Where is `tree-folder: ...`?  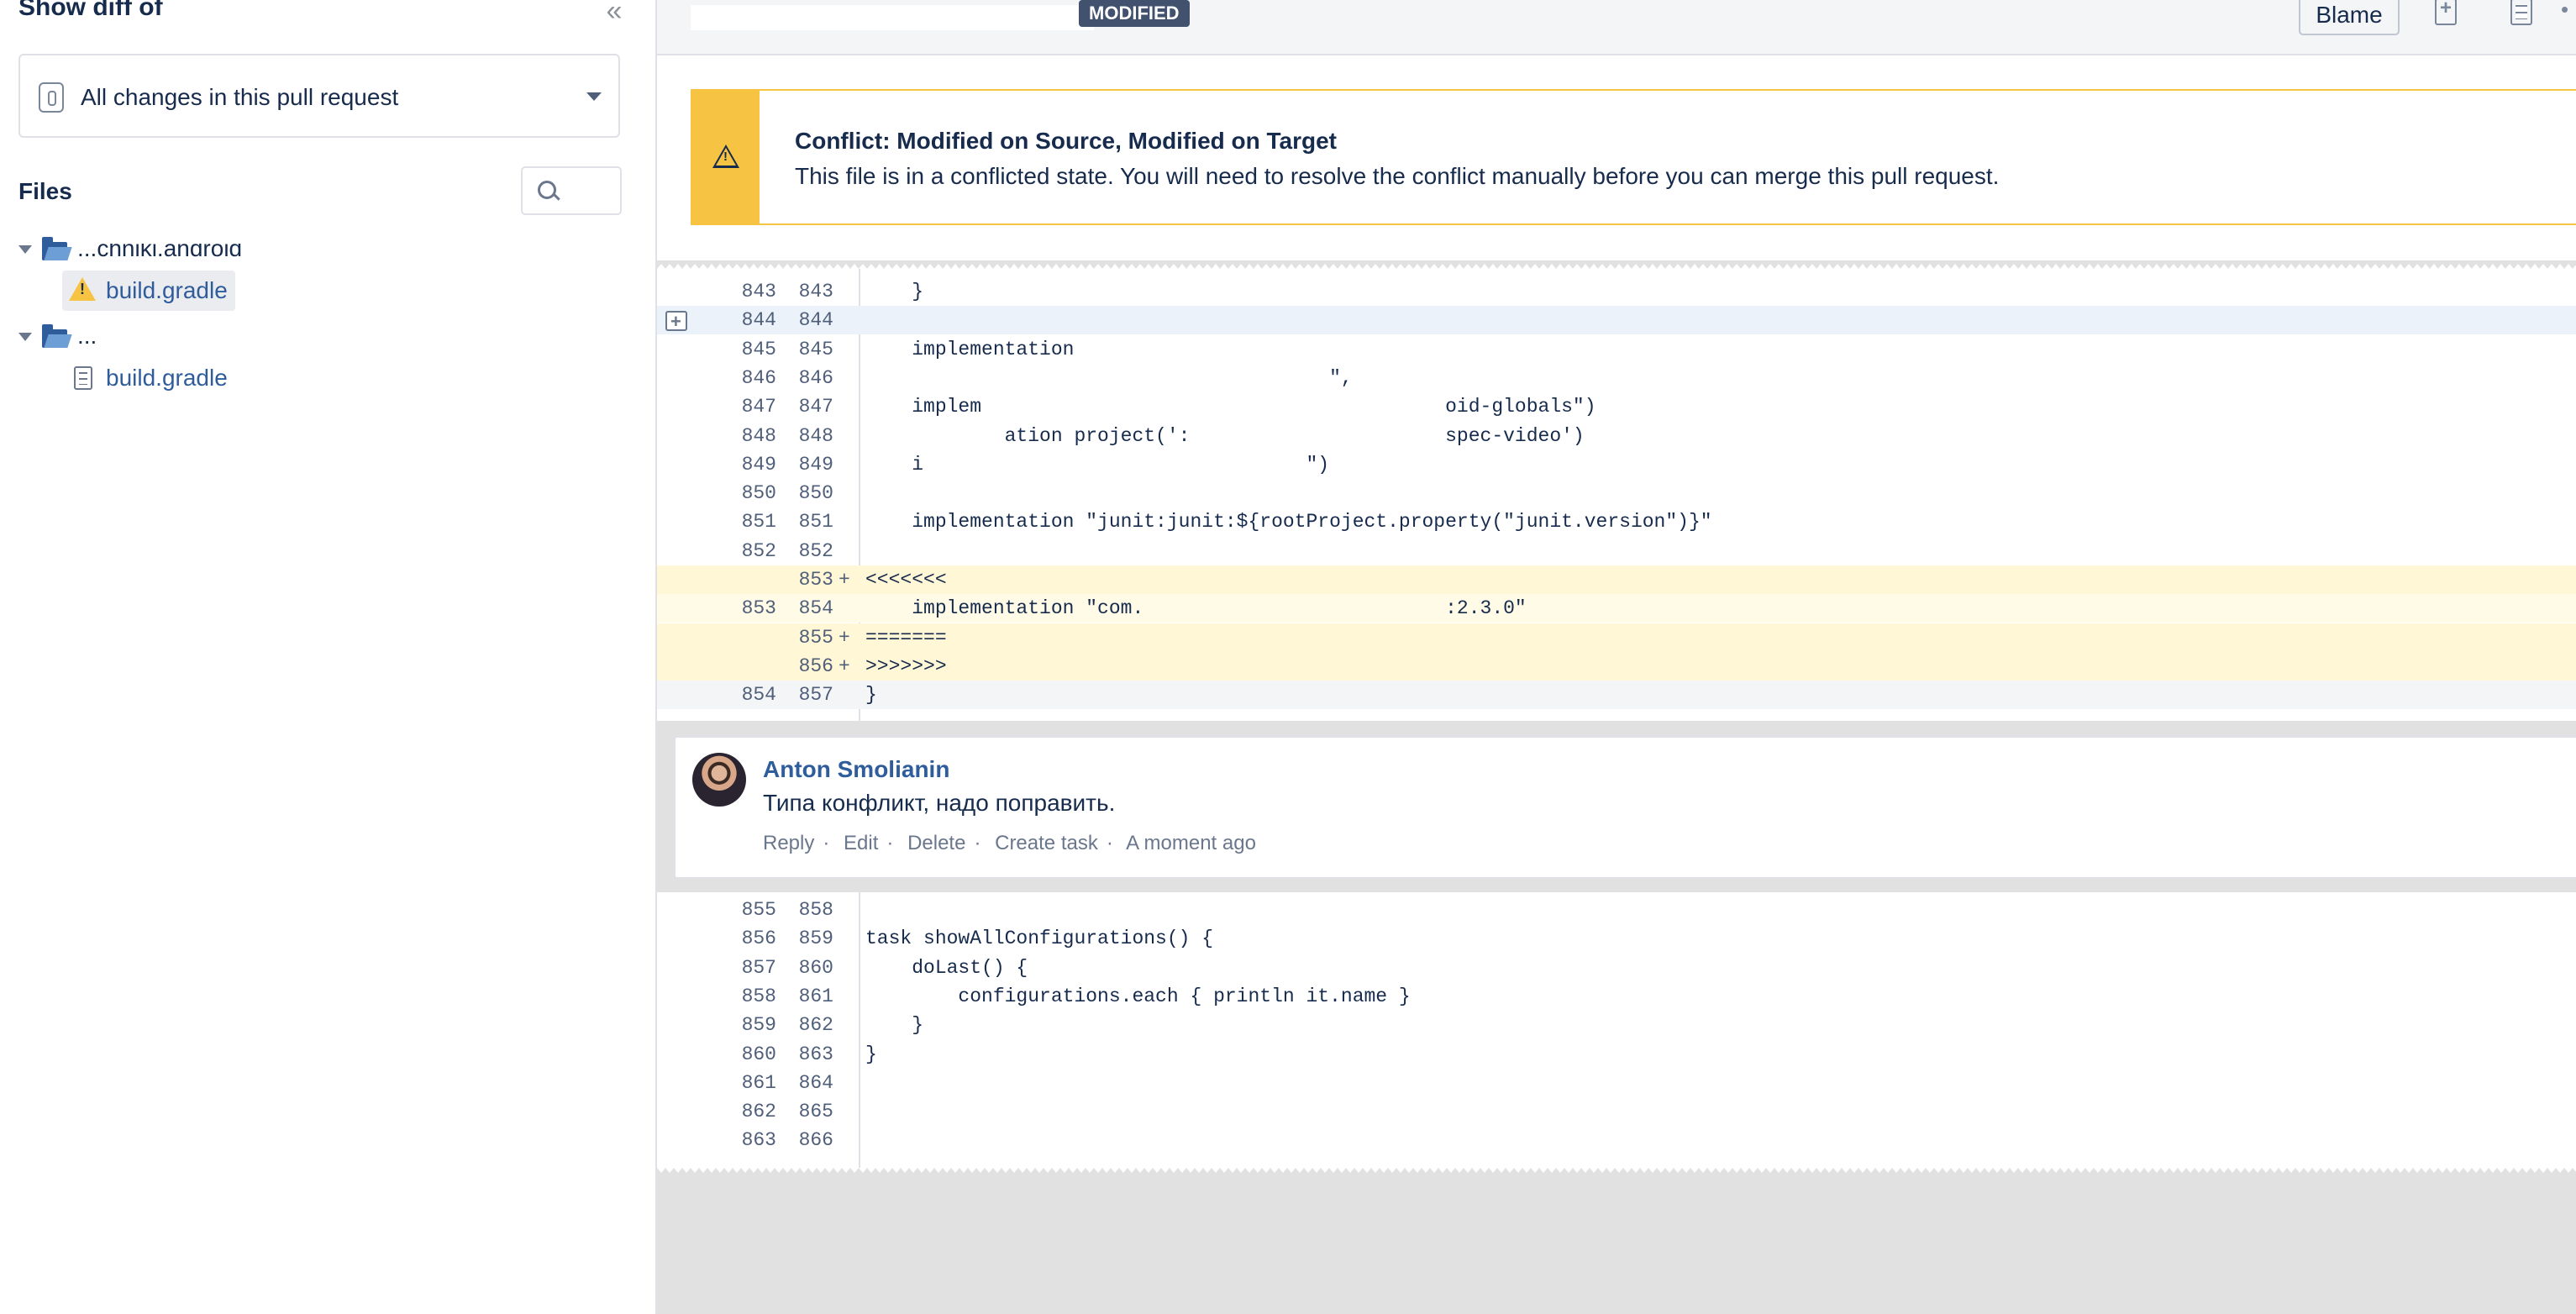 tree-folder: ... is located at coordinates (327, 336).